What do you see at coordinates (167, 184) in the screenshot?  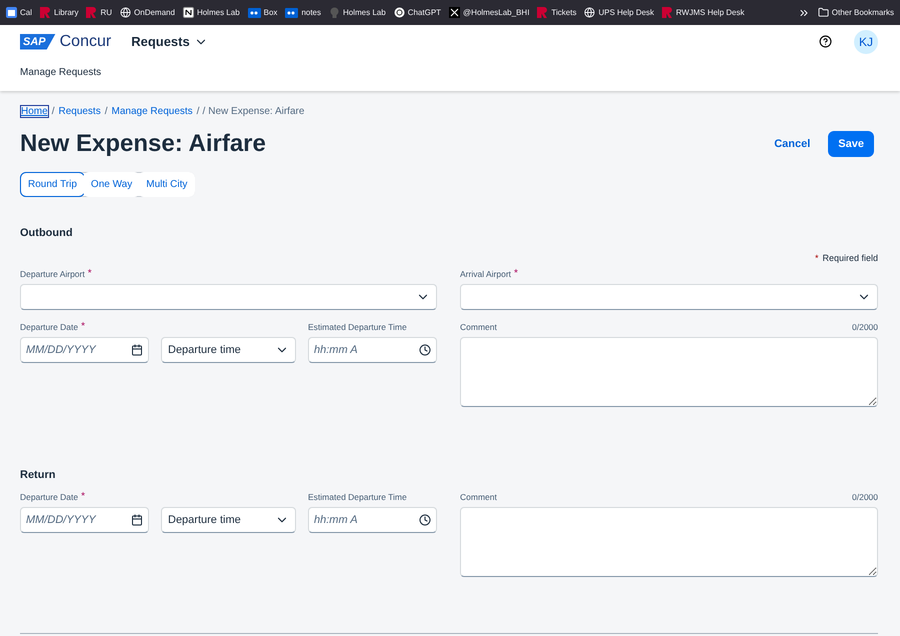 I see `trip-type-tab: Multi City` at bounding box center [167, 184].